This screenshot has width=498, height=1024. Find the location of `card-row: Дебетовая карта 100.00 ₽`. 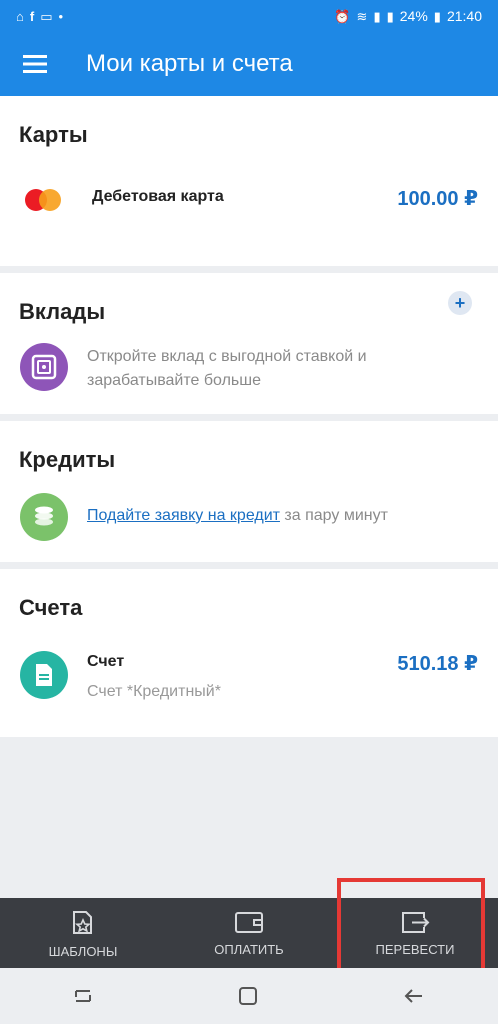

card-row: Дебетовая карта 100.00 ₽ is located at coordinates (249, 201).